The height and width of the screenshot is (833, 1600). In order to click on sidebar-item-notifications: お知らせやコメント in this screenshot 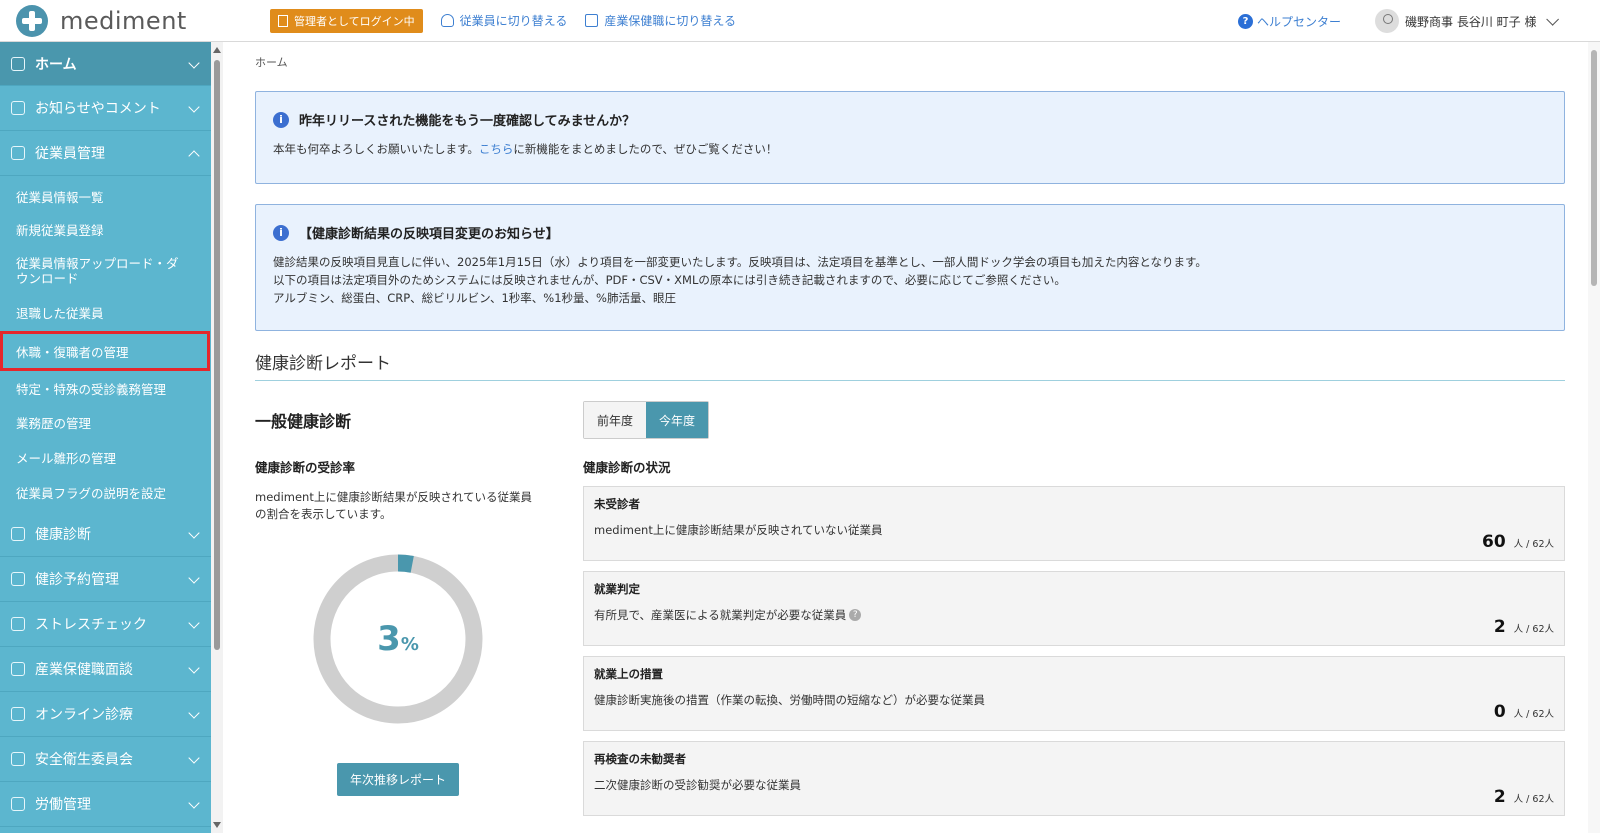, I will do `click(105, 108)`.